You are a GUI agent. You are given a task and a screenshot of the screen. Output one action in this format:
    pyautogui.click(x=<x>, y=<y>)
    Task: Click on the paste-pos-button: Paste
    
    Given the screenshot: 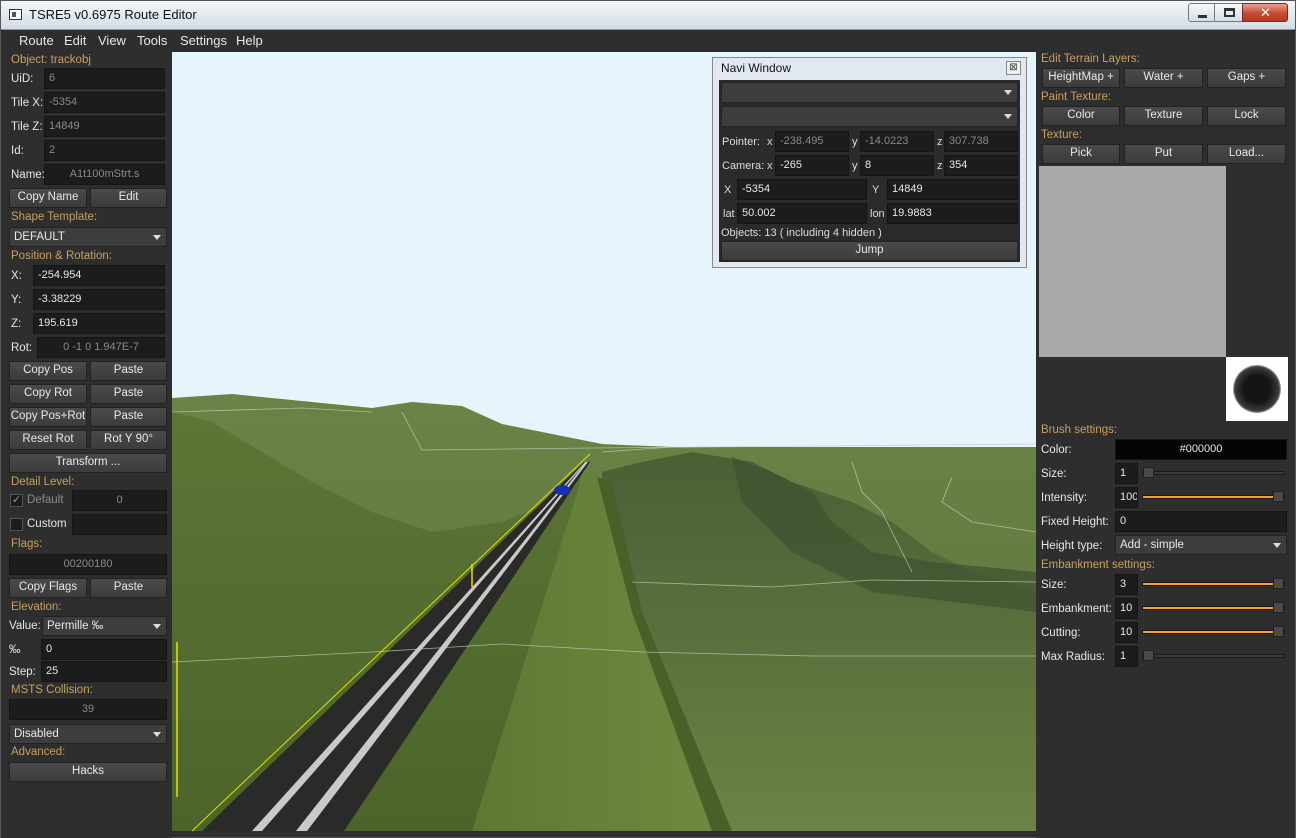 What is the action you would take?
    pyautogui.click(x=128, y=371)
    